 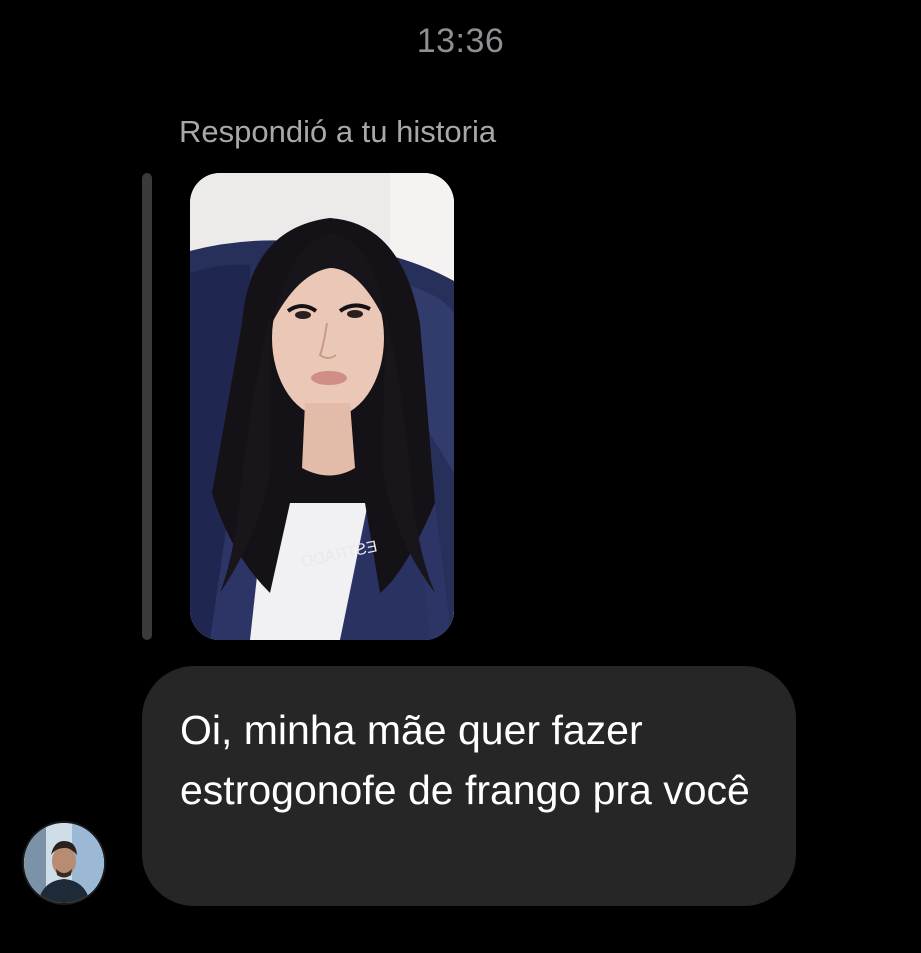 What do you see at coordinates (338, 131) in the screenshot?
I see `story-reply-label: Respondió a tu historia` at bounding box center [338, 131].